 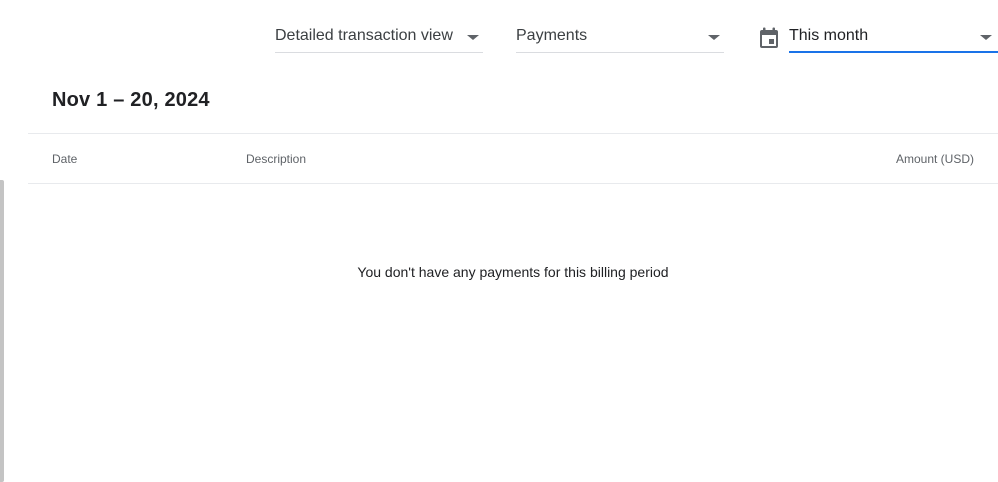 What do you see at coordinates (829, 35) in the screenshot?
I see `date-range-value: This month` at bounding box center [829, 35].